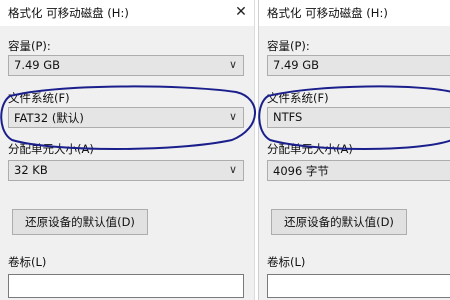 The width and height of the screenshot is (450, 300). What do you see at coordinates (126, 65) in the screenshot?
I see `capacity-dropdown: 7.49 GB ∨` at bounding box center [126, 65].